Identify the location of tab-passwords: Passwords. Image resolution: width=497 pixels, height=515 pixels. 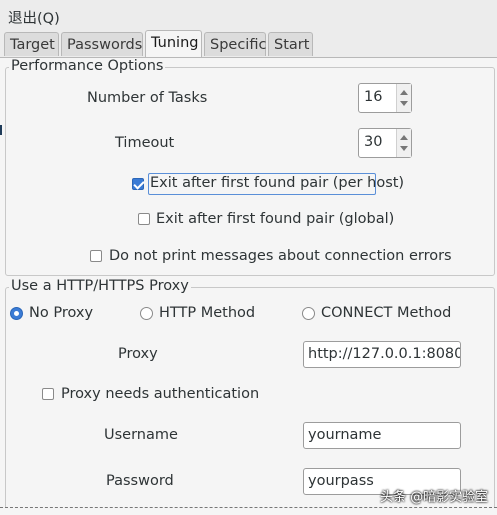
(102, 44).